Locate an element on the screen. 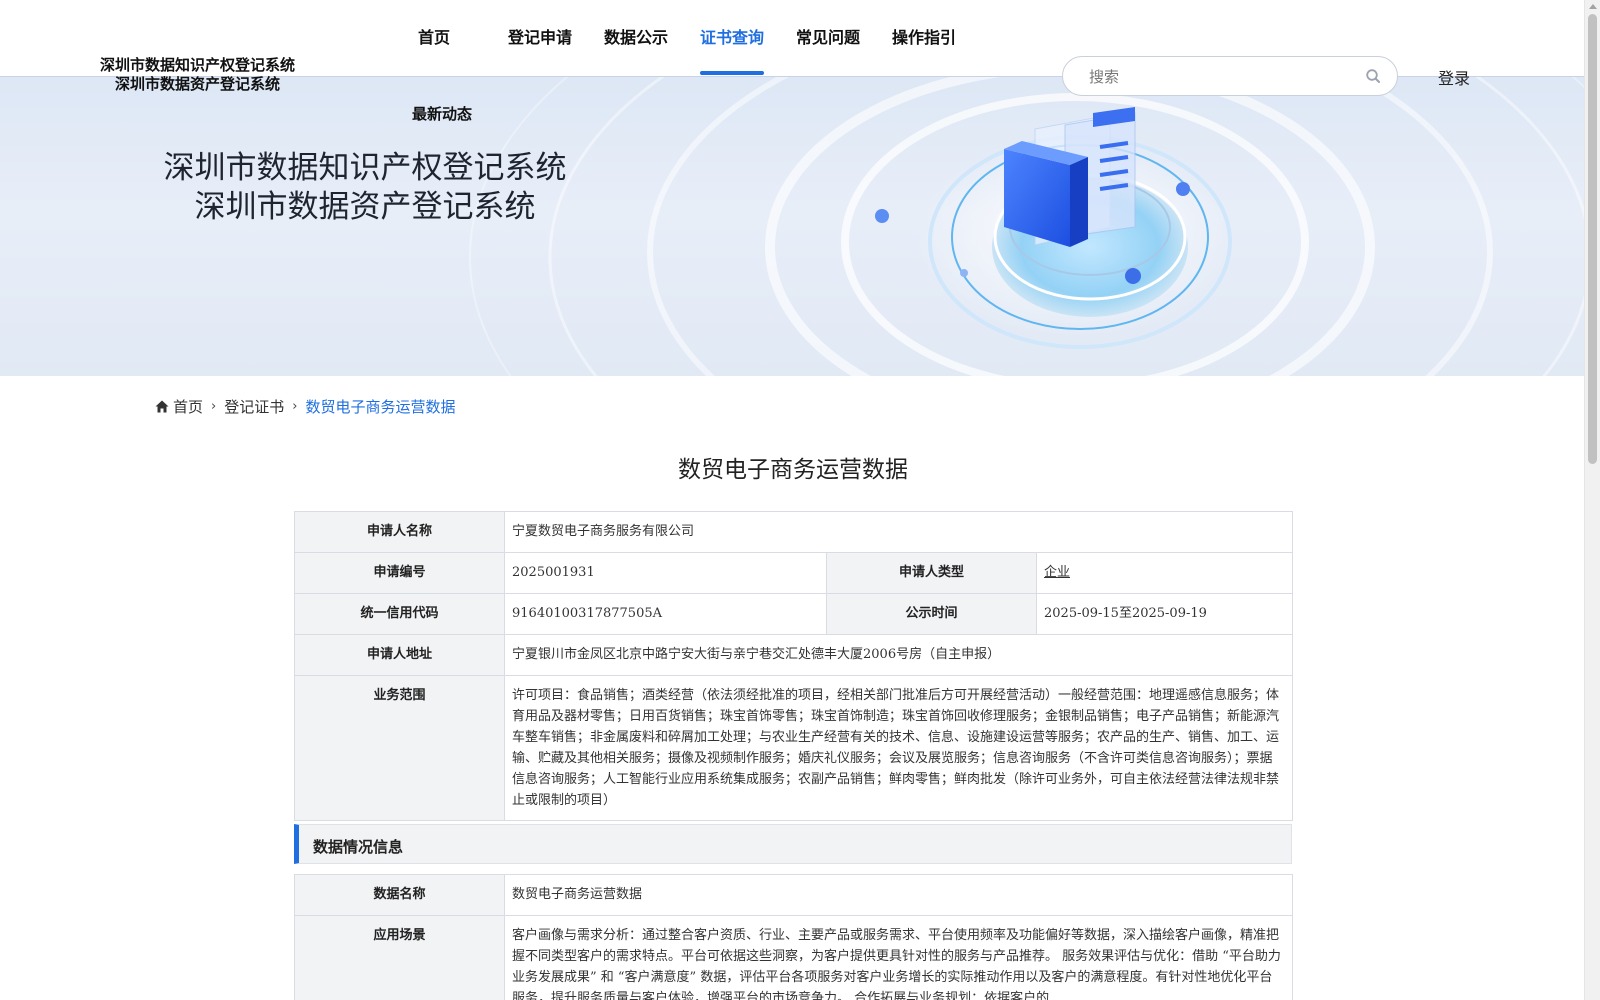  breadcrumb-certificates: 登记证书 is located at coordinates (254, 406).